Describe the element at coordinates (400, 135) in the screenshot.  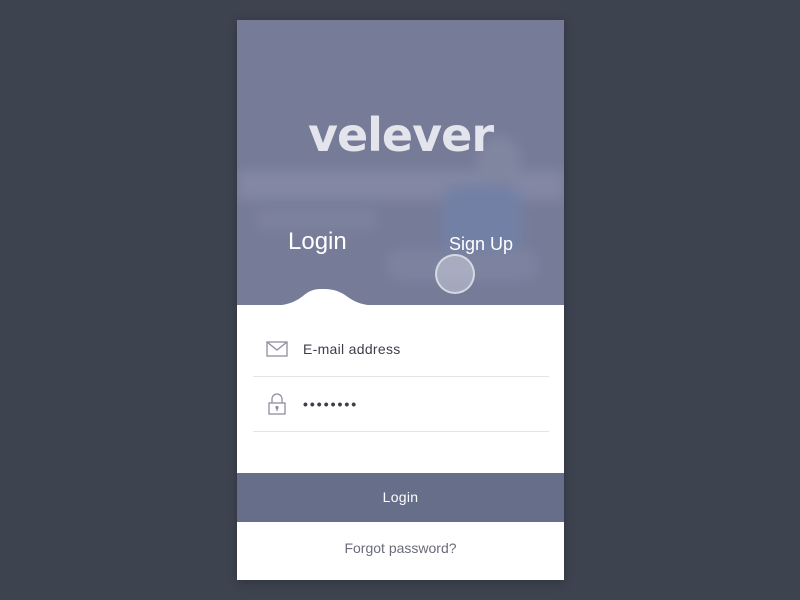
I see `app-logo: velever` at that location.